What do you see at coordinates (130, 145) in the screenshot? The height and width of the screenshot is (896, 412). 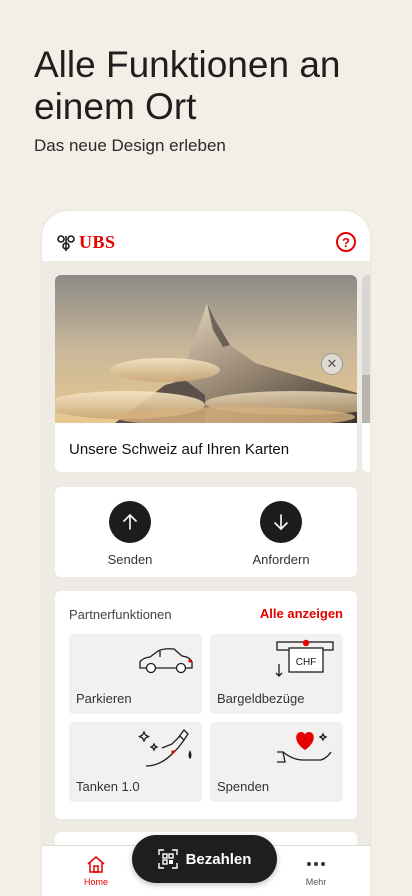 I see `promo-subtitle: Das neue Design erleben` at bounding box center [130, 145].